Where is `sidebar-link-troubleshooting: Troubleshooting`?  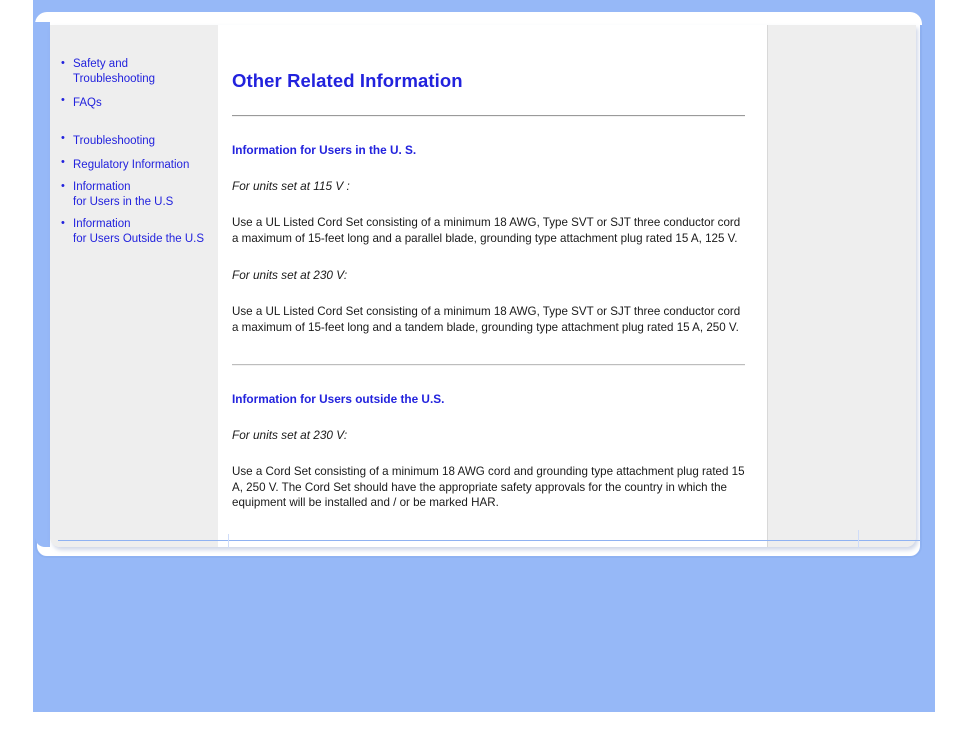 sidebar-link-troubleshooting: Troubleshooting is located at coordinates (114, 141).